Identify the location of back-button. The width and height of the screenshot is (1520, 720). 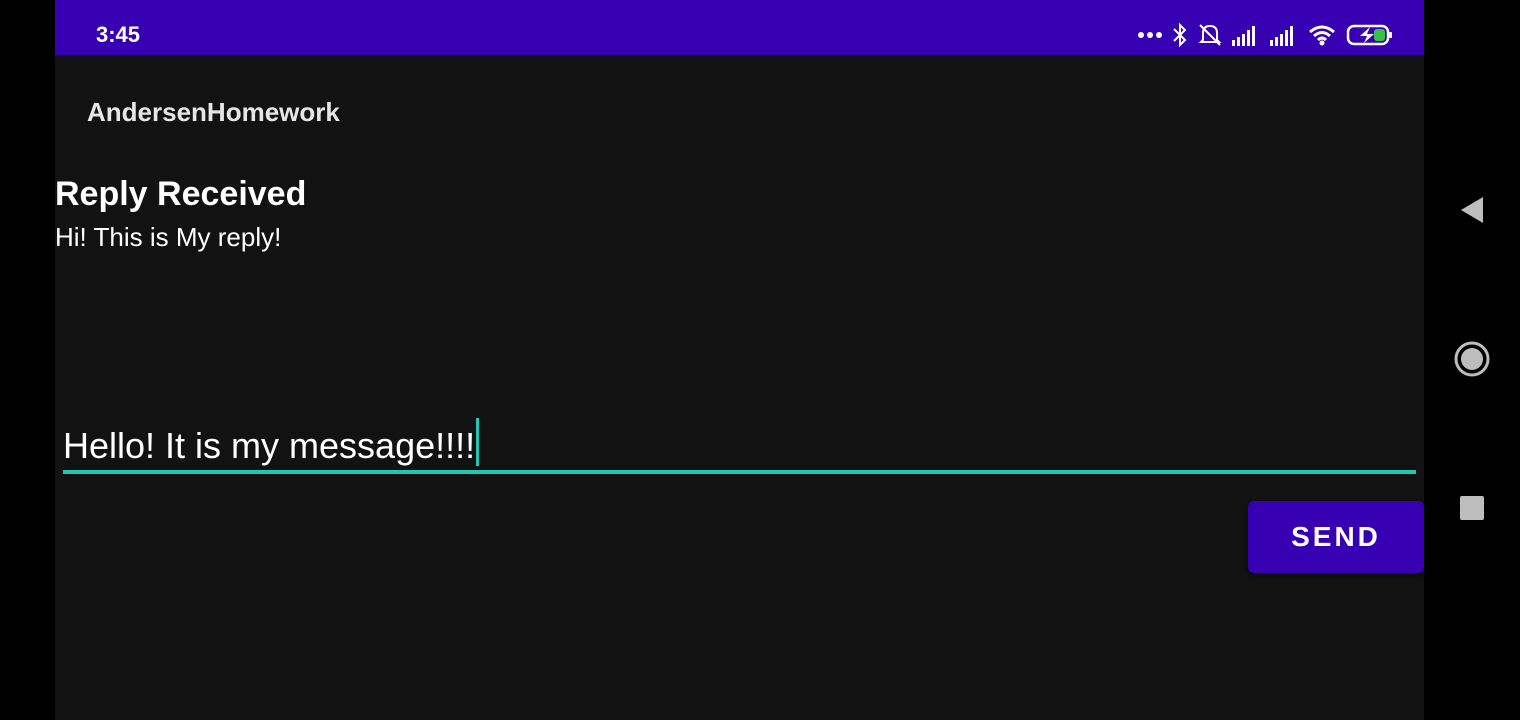
(1472, 210).